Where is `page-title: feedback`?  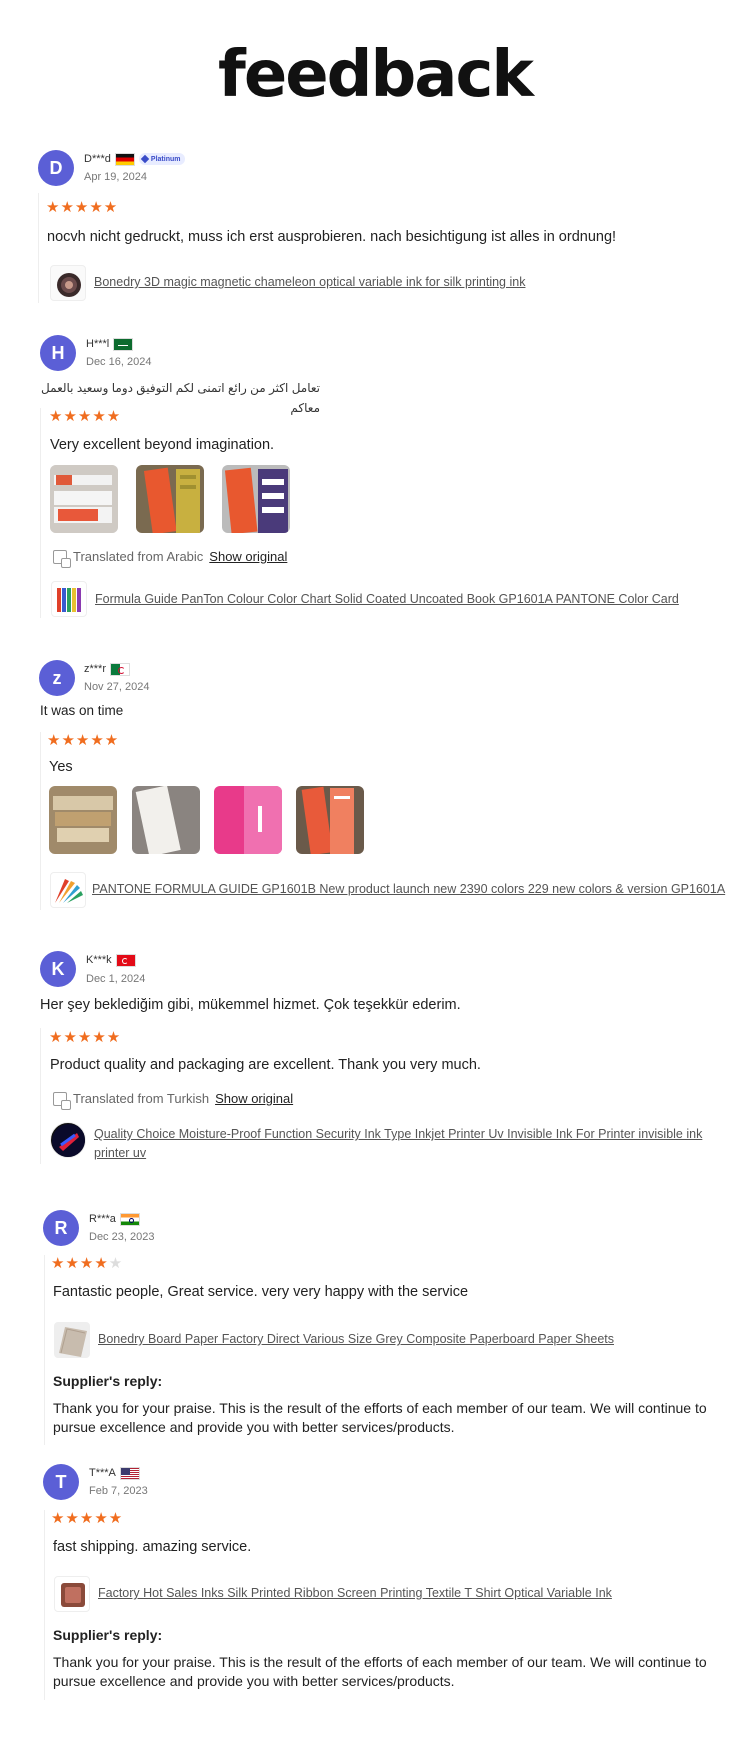 page-title: feedback is located at coordinates (376, 75).